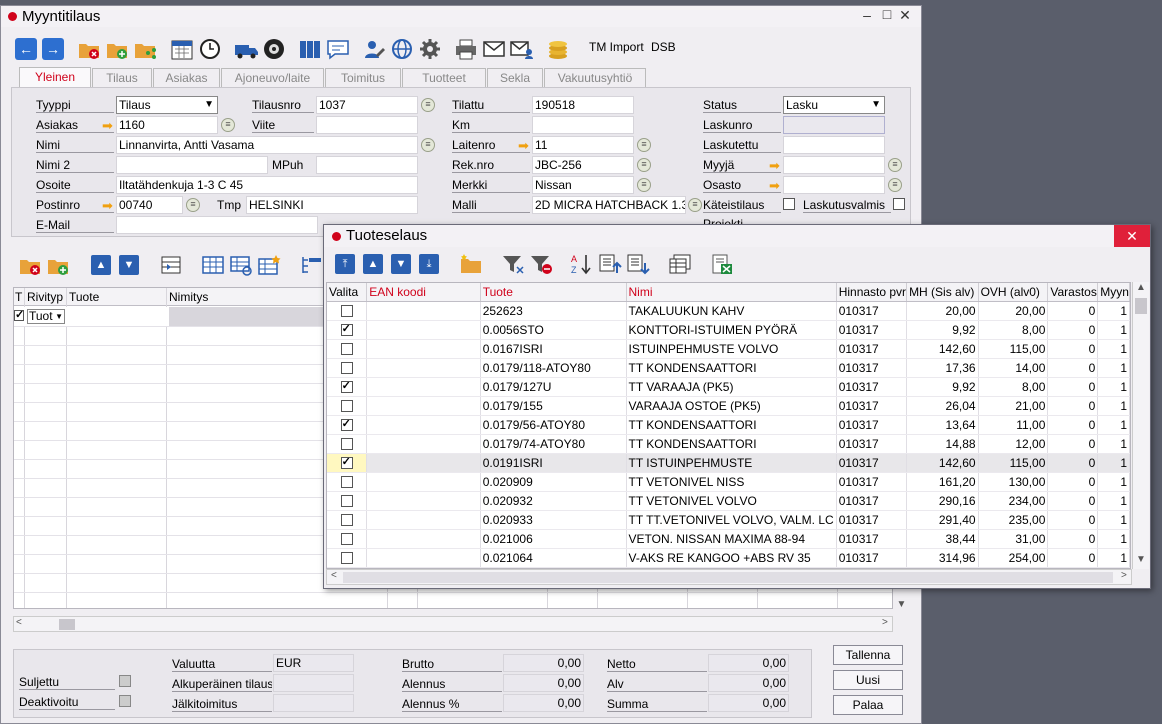  I want to click on kateistilaus-checkbox, so click(789, 204).